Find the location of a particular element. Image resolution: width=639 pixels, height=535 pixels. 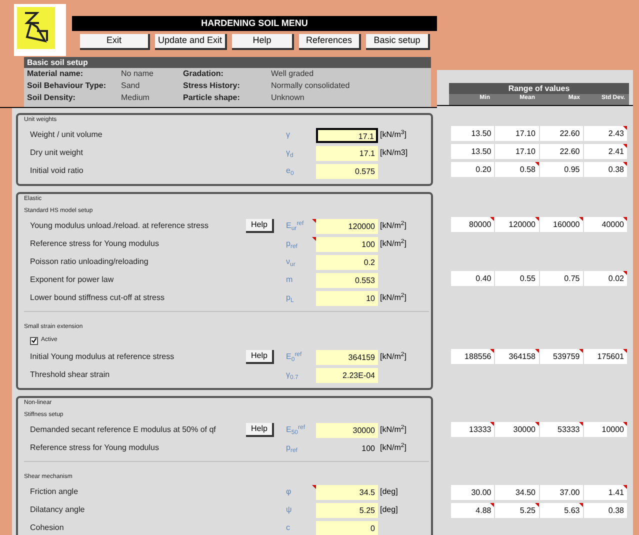

parameter-label: Initial Young modulus at reference stress is located at coordinates (102, 357).